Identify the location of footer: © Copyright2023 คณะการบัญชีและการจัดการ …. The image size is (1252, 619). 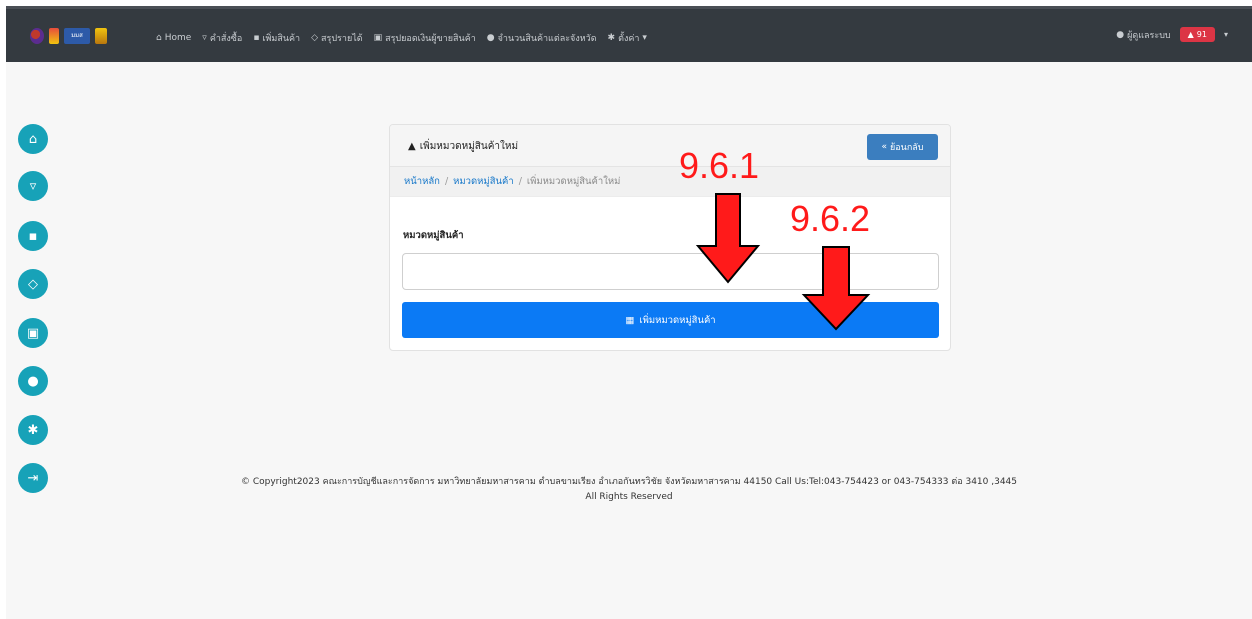
(629, 490).